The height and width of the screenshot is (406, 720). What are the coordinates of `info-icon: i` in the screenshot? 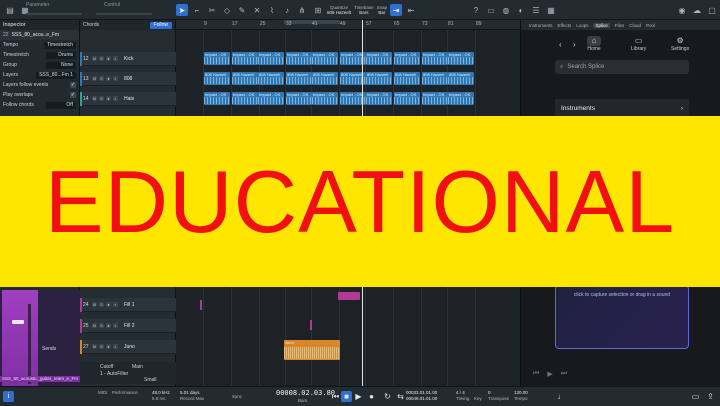 It's located at (8, 396).